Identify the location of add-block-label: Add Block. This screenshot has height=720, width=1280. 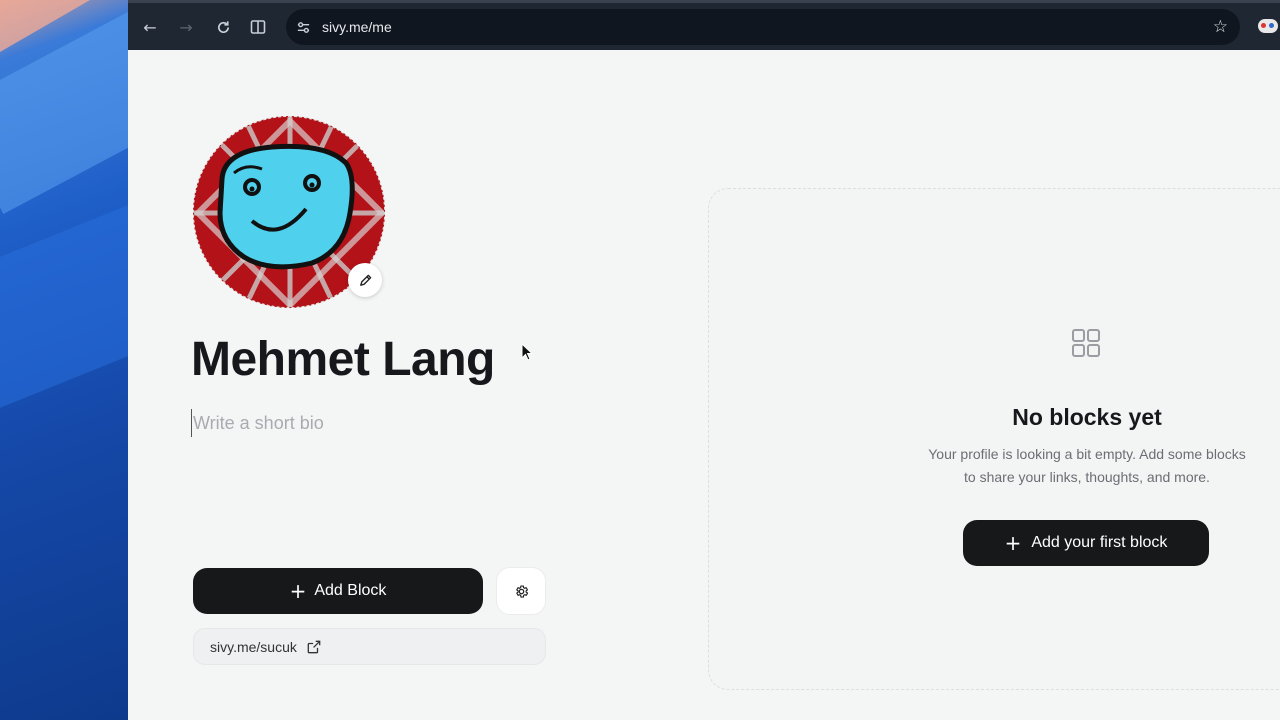
(350, 590).